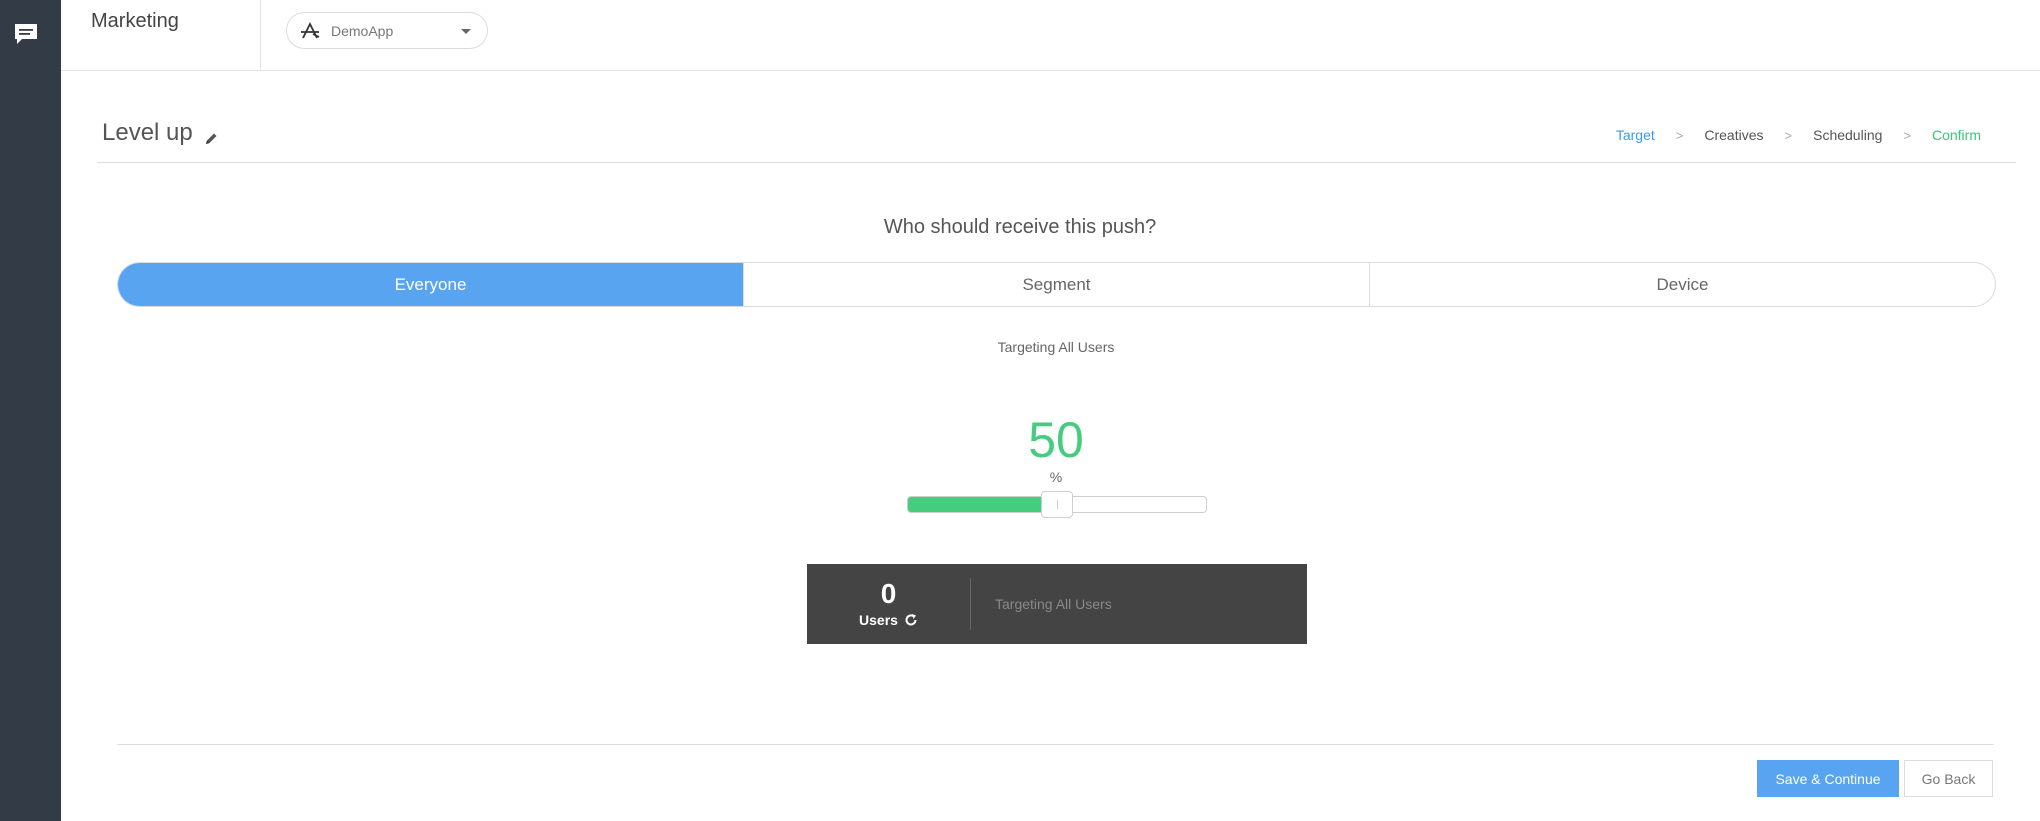 The height and width of the screenshot is (821, 2040). What do you see at coordinates (211, 139) in the screenshot?
I see `pencil-icon` at bounding box center [211, 139].